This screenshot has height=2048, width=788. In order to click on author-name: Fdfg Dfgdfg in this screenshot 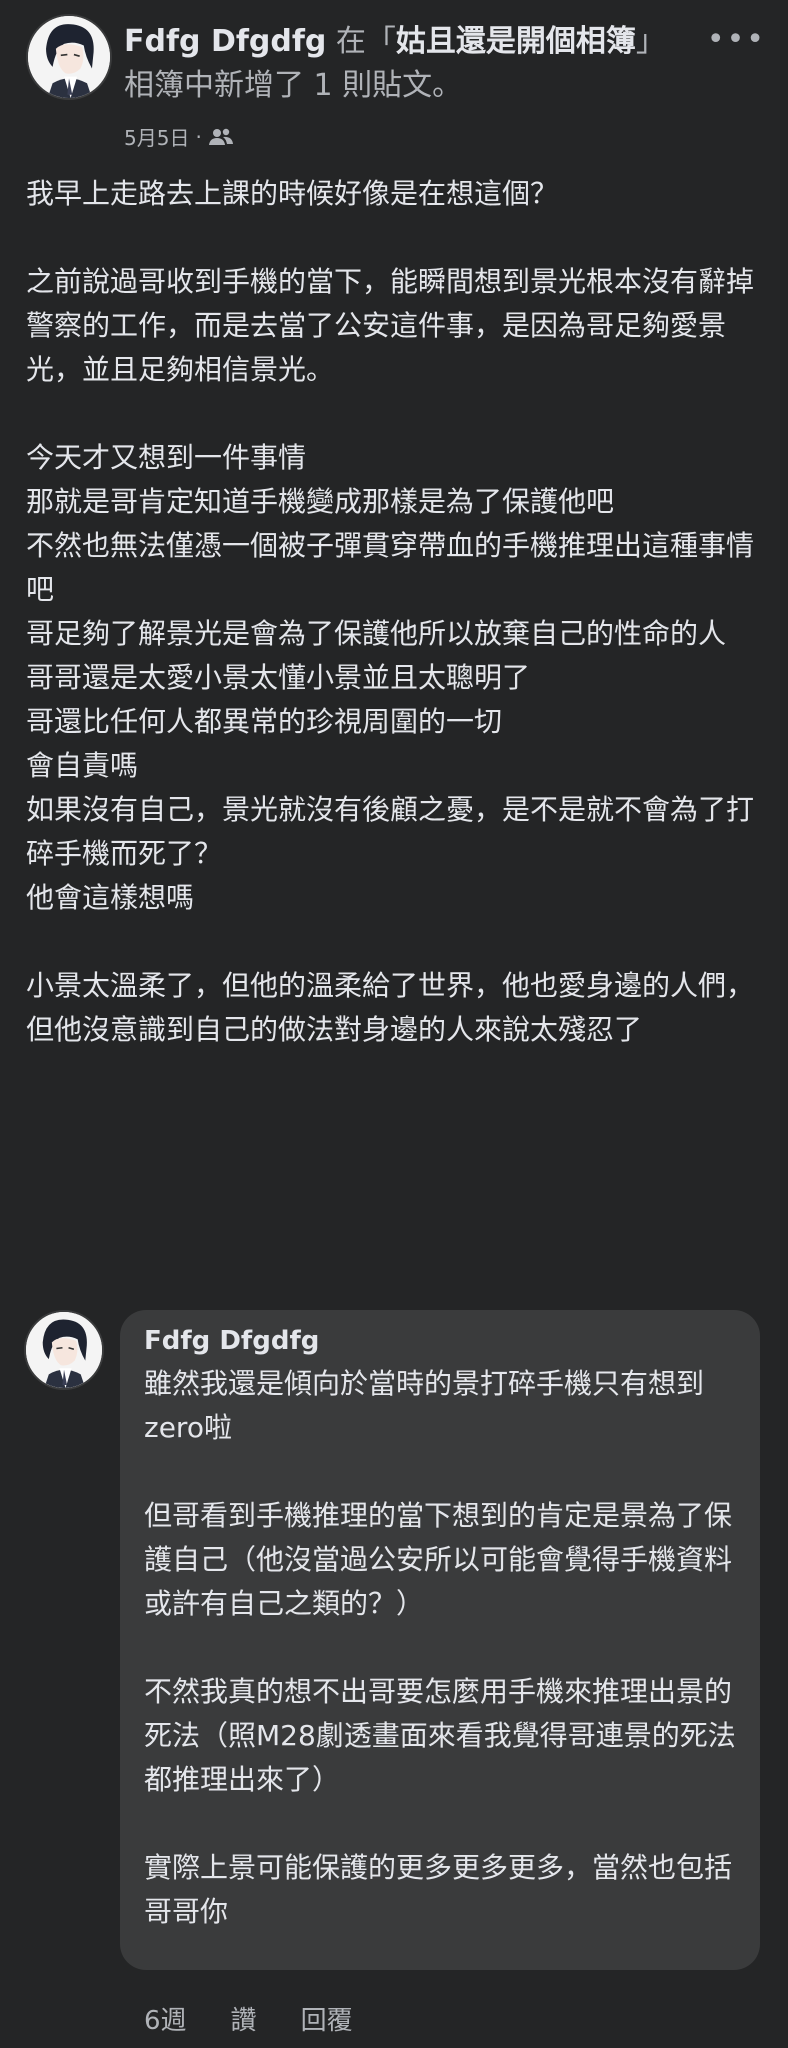, I will do `click(225, 41)`.